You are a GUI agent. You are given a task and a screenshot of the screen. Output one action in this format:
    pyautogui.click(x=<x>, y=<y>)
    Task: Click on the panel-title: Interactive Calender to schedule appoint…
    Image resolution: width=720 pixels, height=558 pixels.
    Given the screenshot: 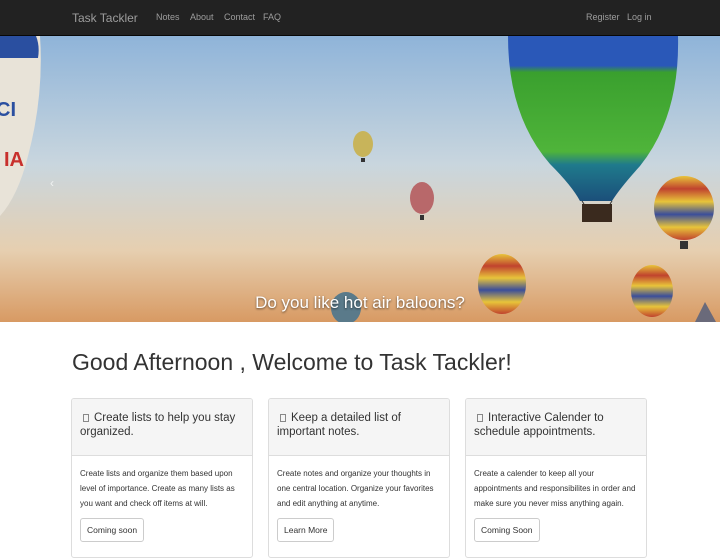 What is the action you would take?
    pyautogui.click(x=539, y=425)
    